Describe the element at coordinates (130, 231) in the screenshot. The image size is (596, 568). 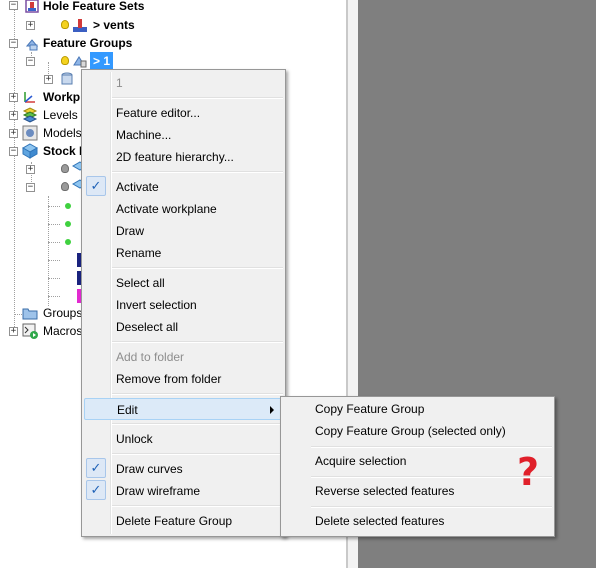
I see `menu-item-label: Draw` at that location.